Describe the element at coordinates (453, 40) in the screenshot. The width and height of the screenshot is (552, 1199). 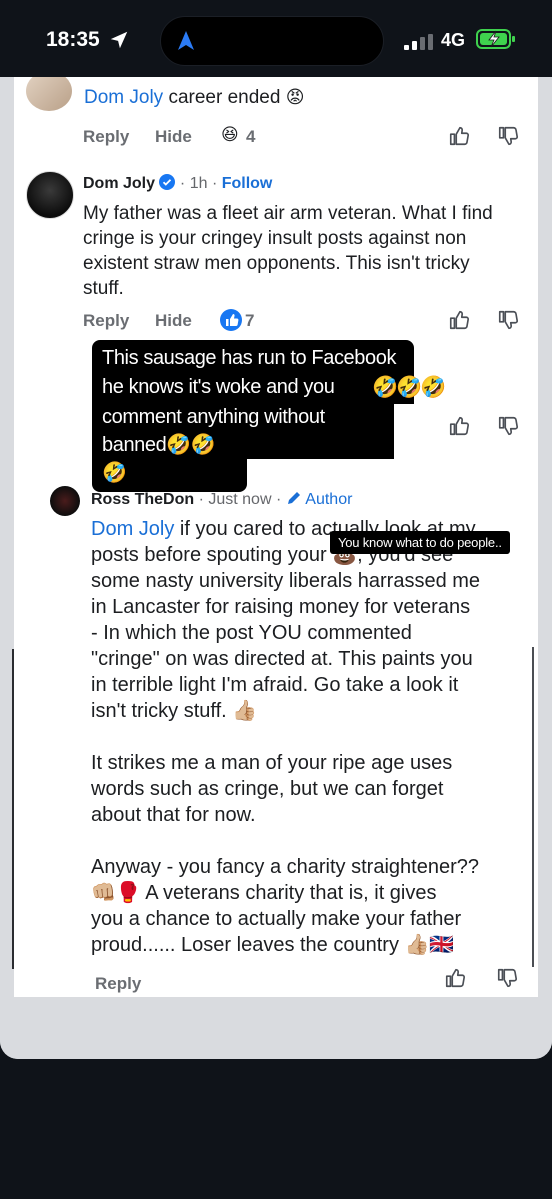
I see `network-label: 4G` at that location.